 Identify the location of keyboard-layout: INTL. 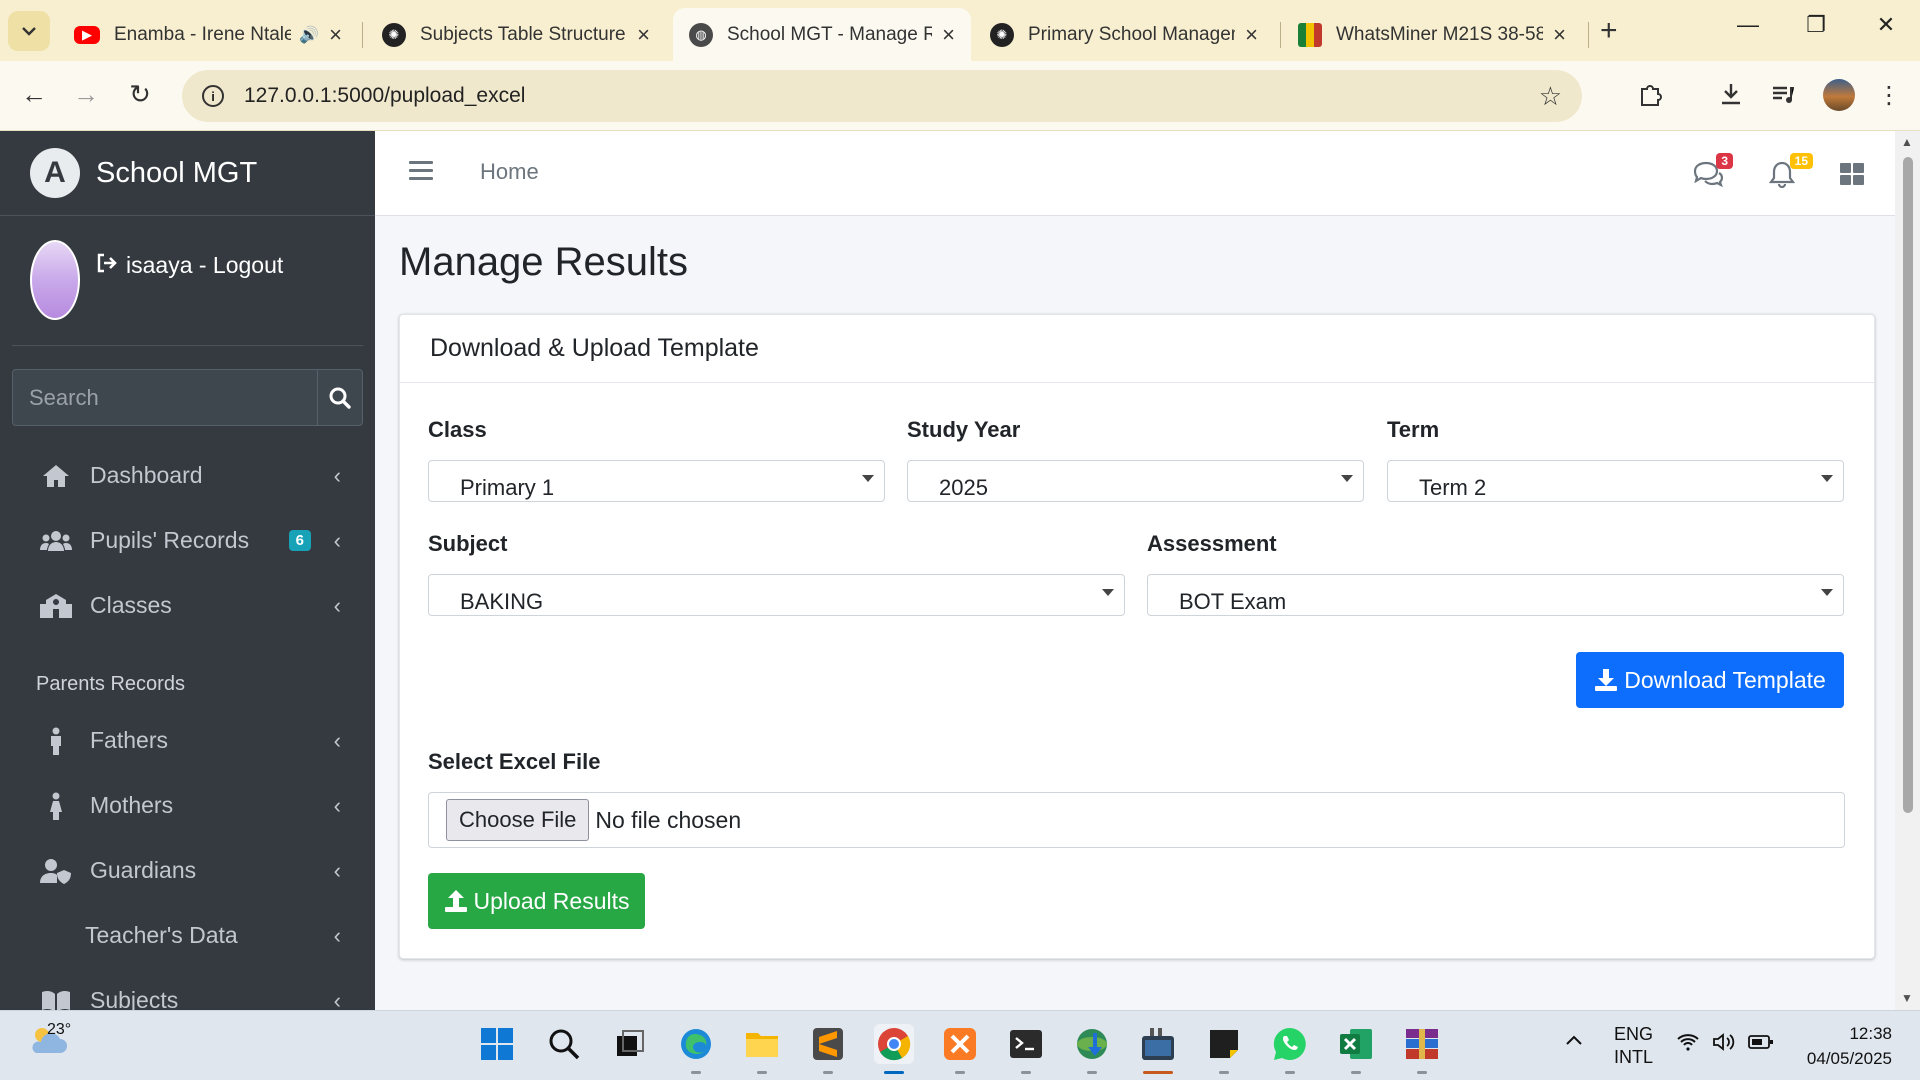
(1634, 1057).